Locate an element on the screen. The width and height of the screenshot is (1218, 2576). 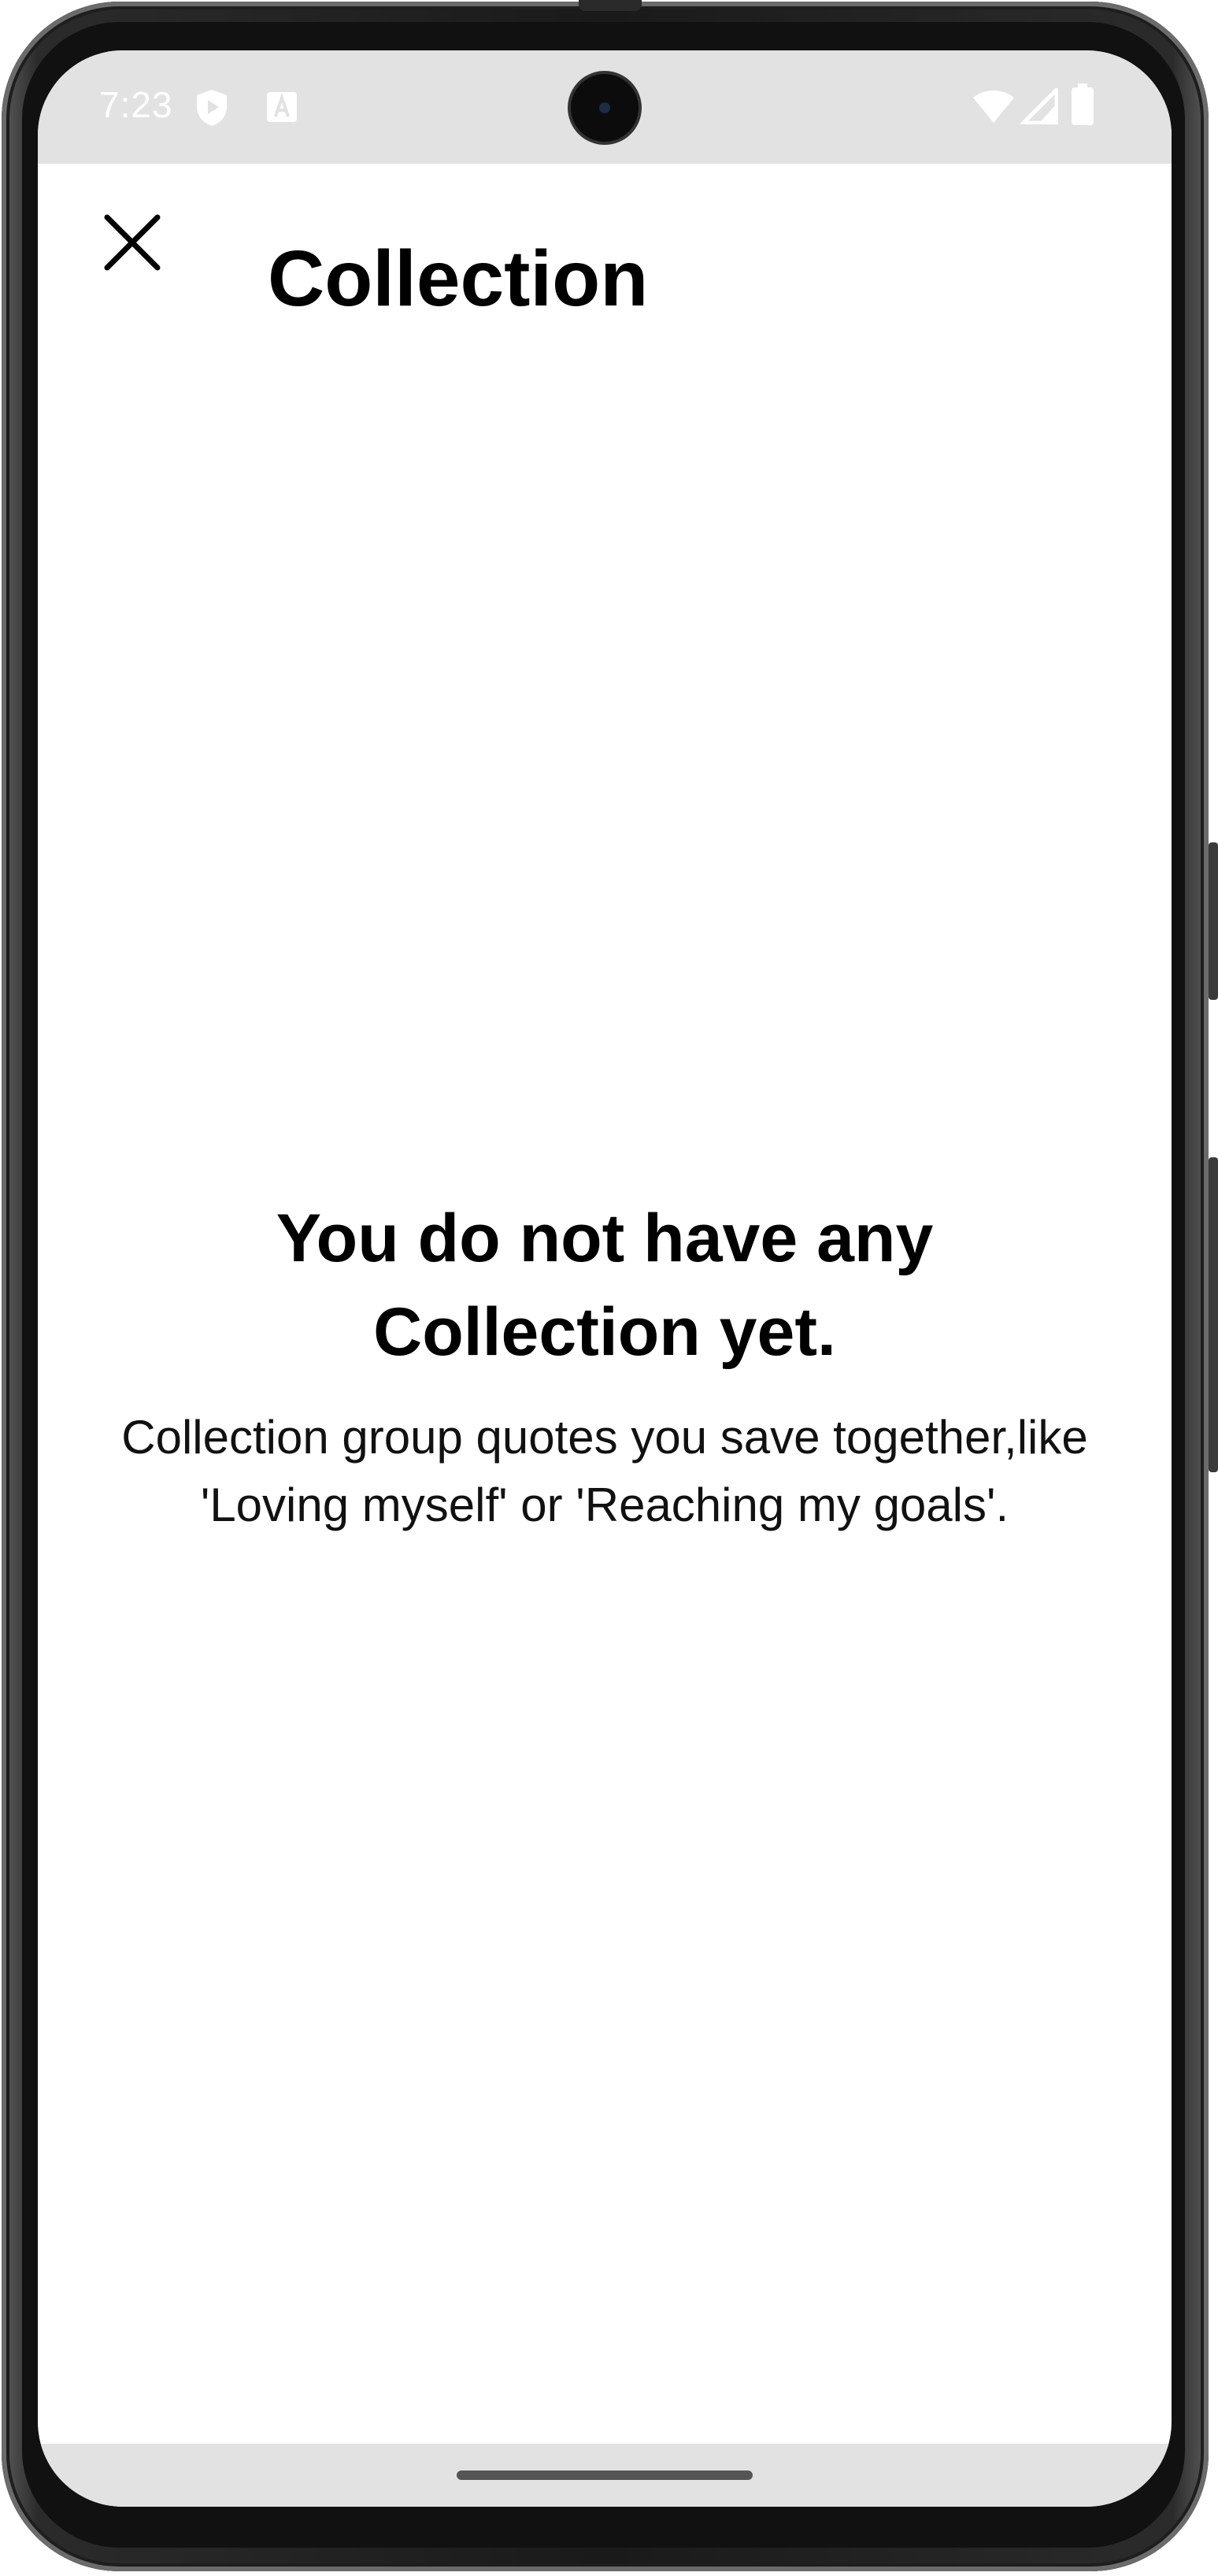
empty-state-heading: You do not have any Collection yet. is located at coordinates (605, 1285).